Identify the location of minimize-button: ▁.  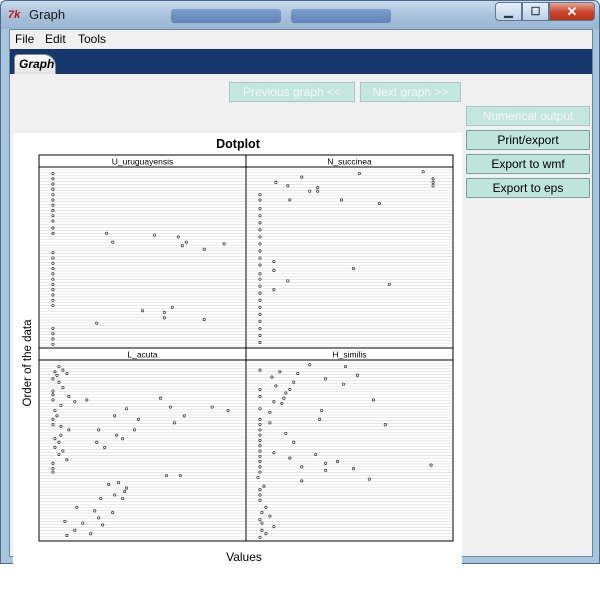
(508, 11).